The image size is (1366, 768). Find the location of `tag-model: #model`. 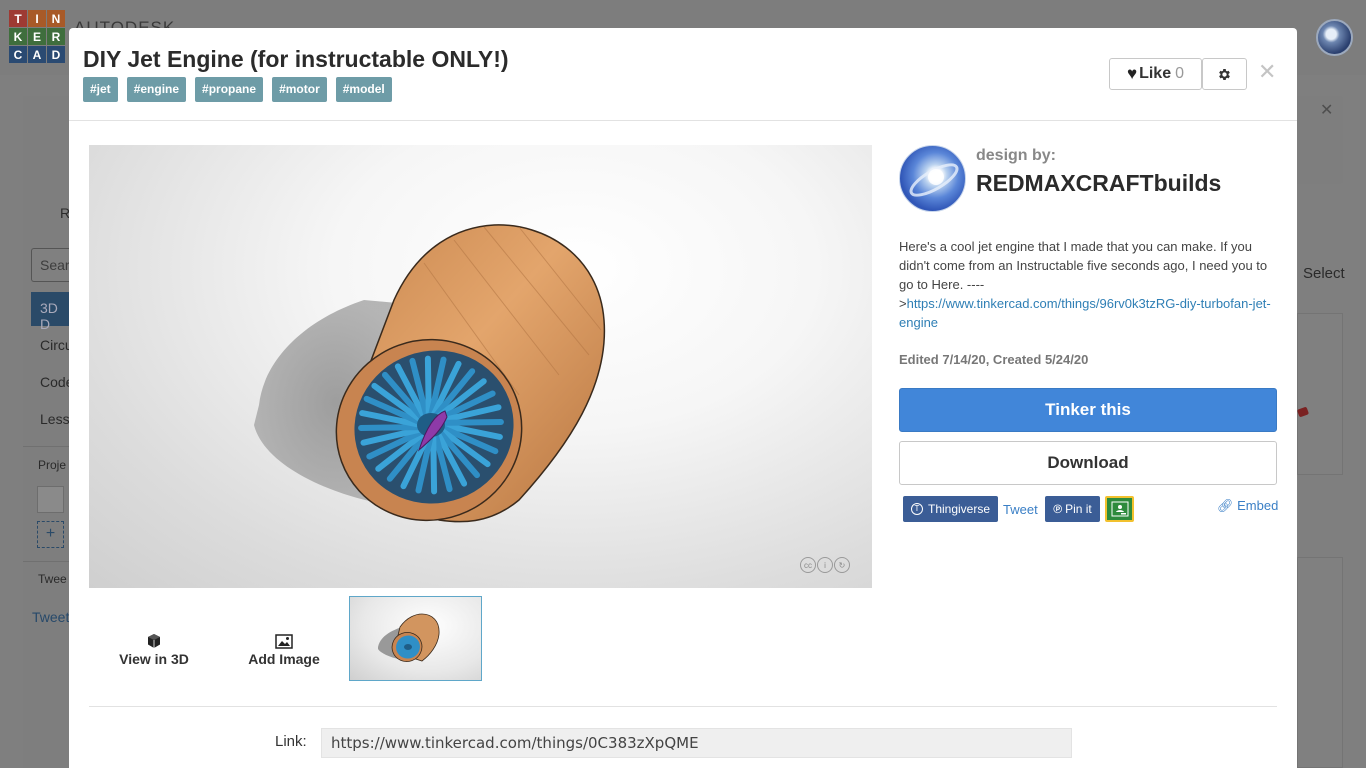

tag-model: #model is located at coordinates (363, 89).